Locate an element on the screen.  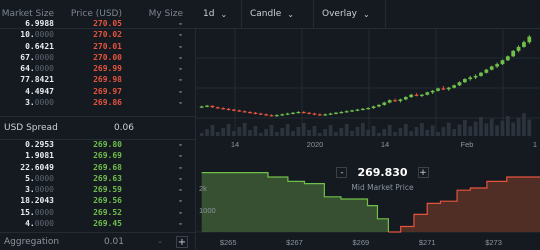
bid-size-value: 5. is located at coordinates (30, 178).